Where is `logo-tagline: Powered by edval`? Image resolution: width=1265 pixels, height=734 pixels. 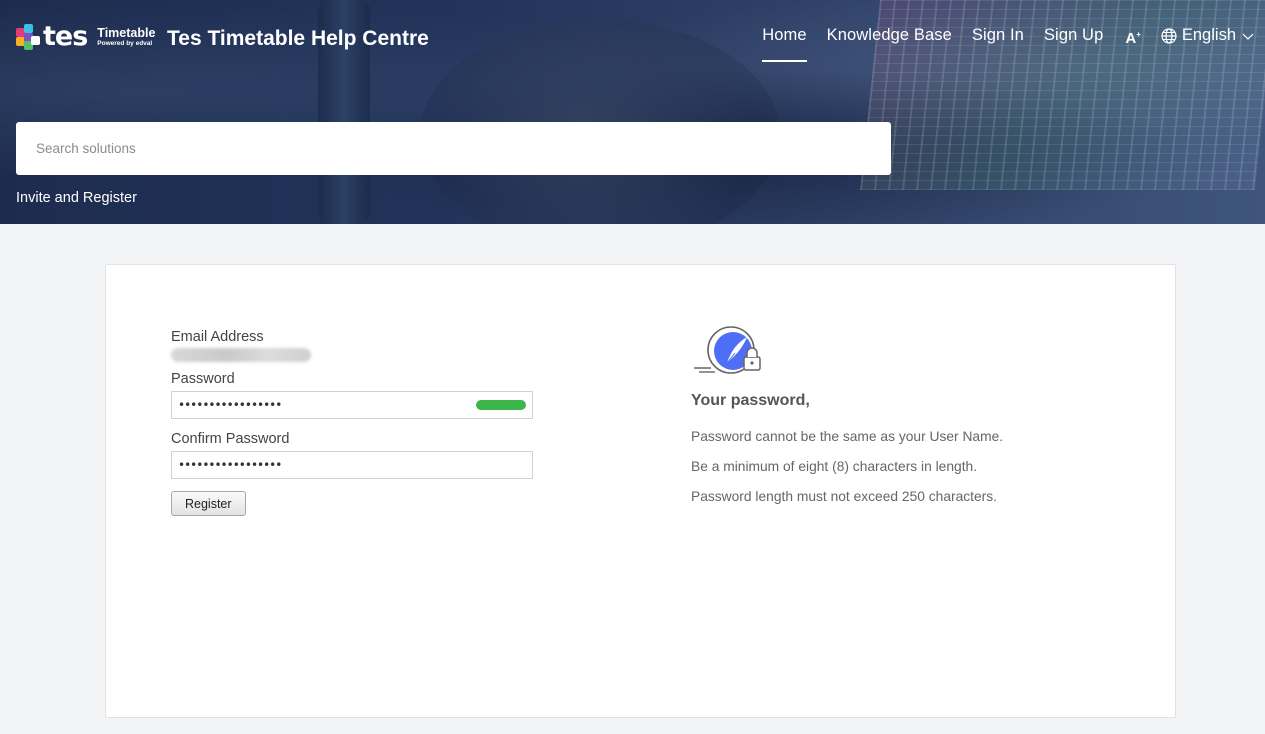
logo-tagline: Powered by edval is located at coordinates (125, 43).